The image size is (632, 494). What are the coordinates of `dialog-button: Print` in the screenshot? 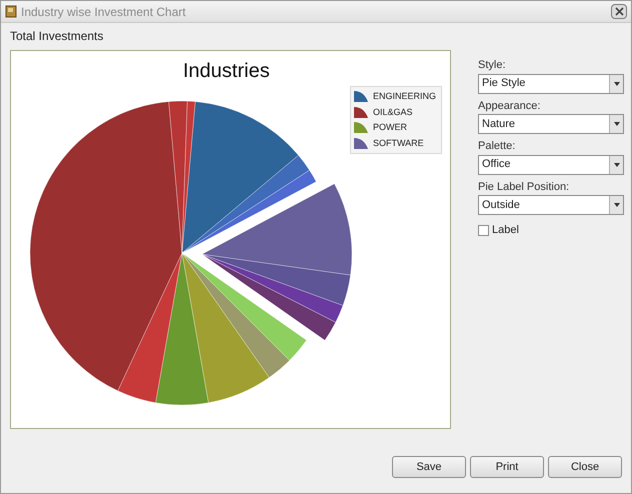 It's located at (507, 467).